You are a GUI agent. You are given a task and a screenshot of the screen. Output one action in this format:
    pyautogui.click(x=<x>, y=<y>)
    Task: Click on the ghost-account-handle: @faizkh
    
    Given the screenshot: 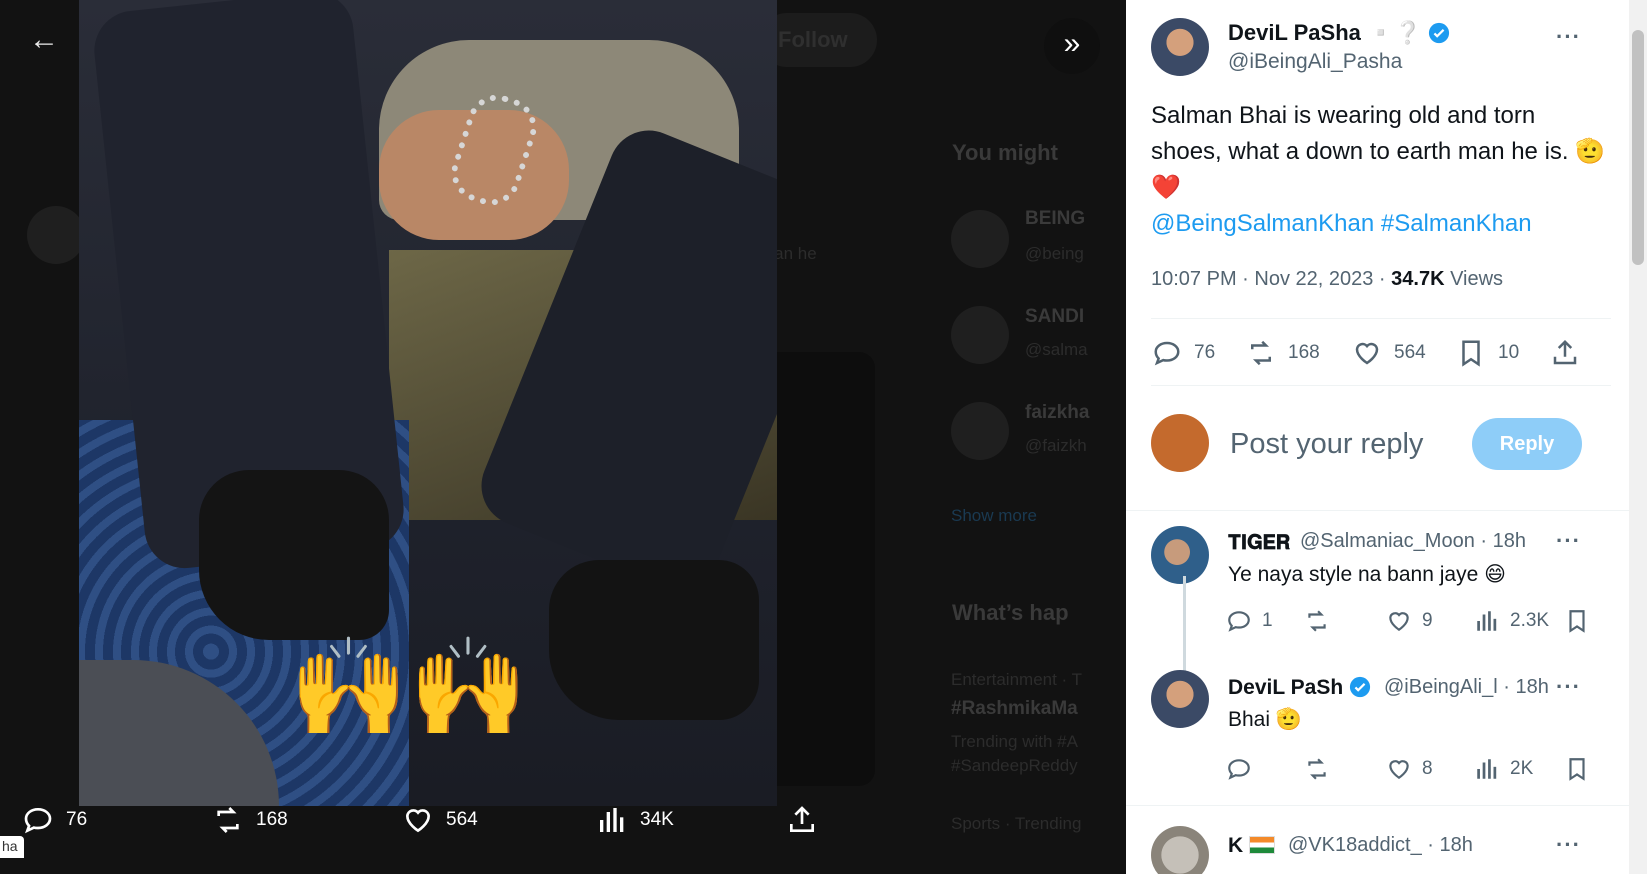 What is the action you would take?
    pyautogui.click(x=1056, y=445)
    